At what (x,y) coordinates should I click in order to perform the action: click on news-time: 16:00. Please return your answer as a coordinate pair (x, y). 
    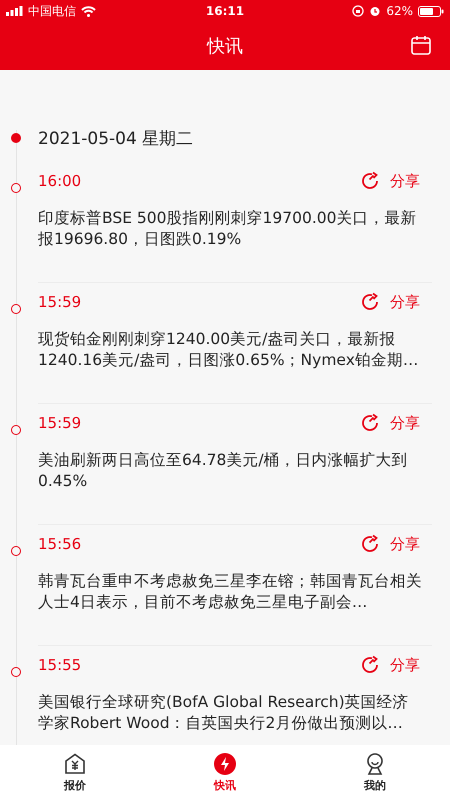
    Looking at the image, I should click on (60, 181).